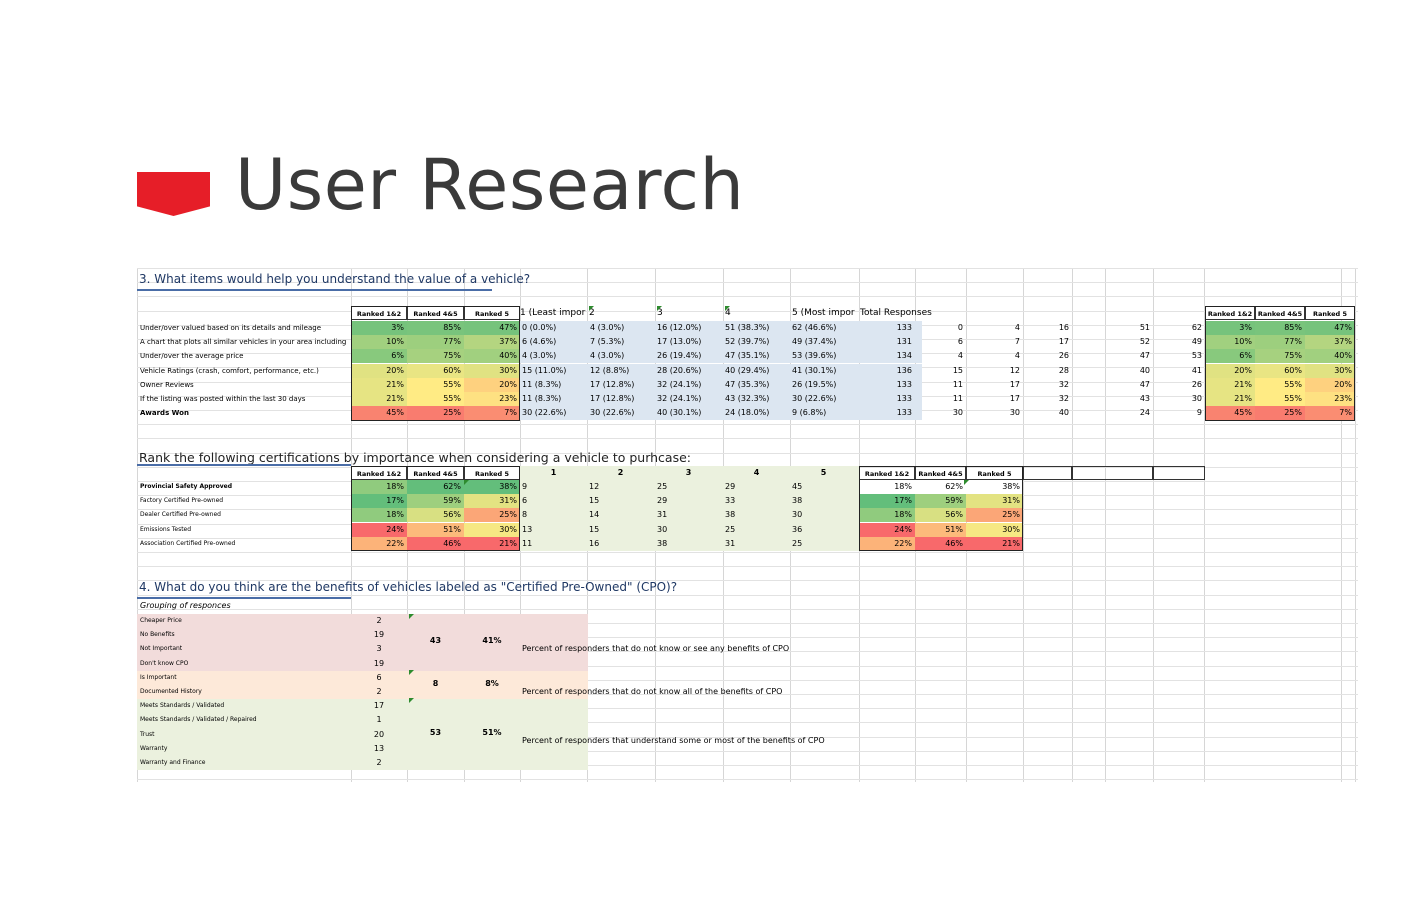 The image size is (1404, 913). I want to click on response-count: 13, so click(379, 748).